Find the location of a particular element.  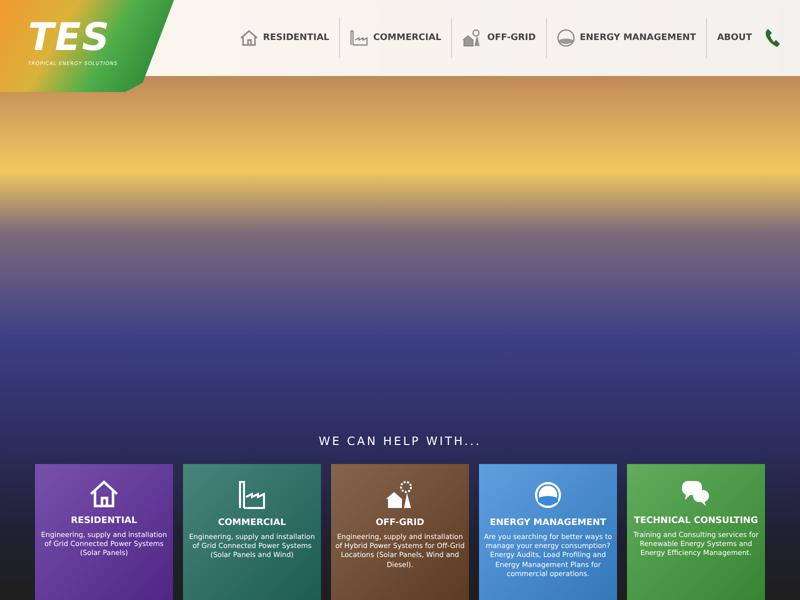

card-title: RESIDENTIAL is located at coordinates (104, 521).